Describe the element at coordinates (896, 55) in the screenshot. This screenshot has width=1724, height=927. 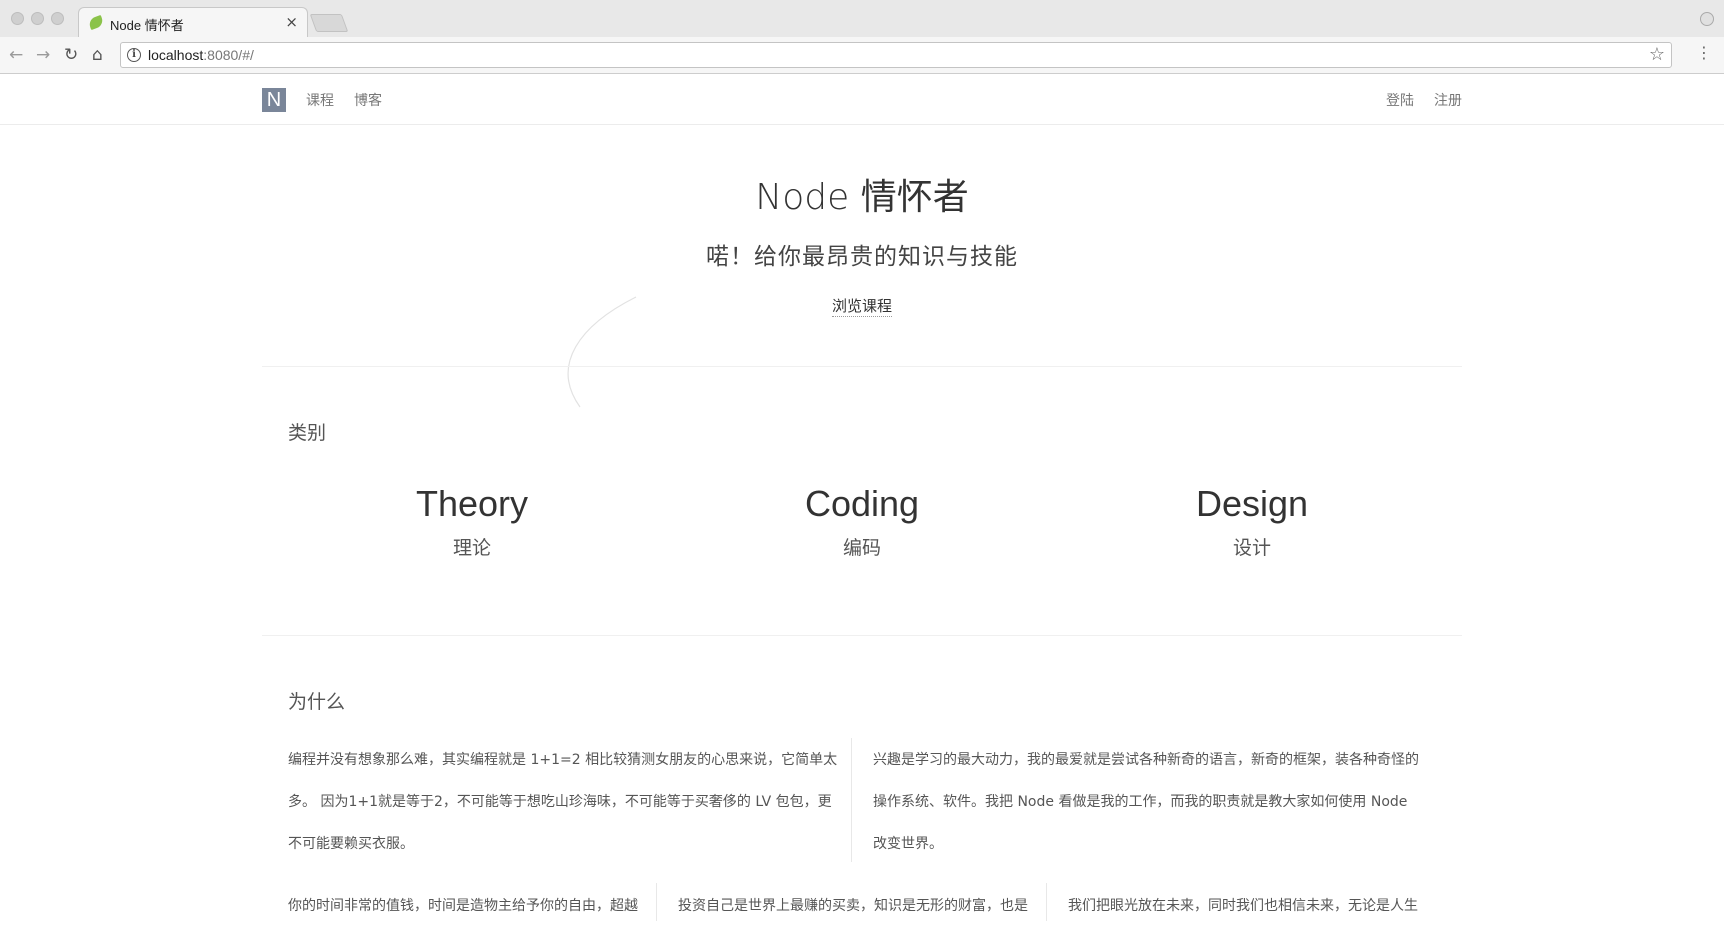
I see `address-bar: i localhost:8080/#/ ☆` at that location.